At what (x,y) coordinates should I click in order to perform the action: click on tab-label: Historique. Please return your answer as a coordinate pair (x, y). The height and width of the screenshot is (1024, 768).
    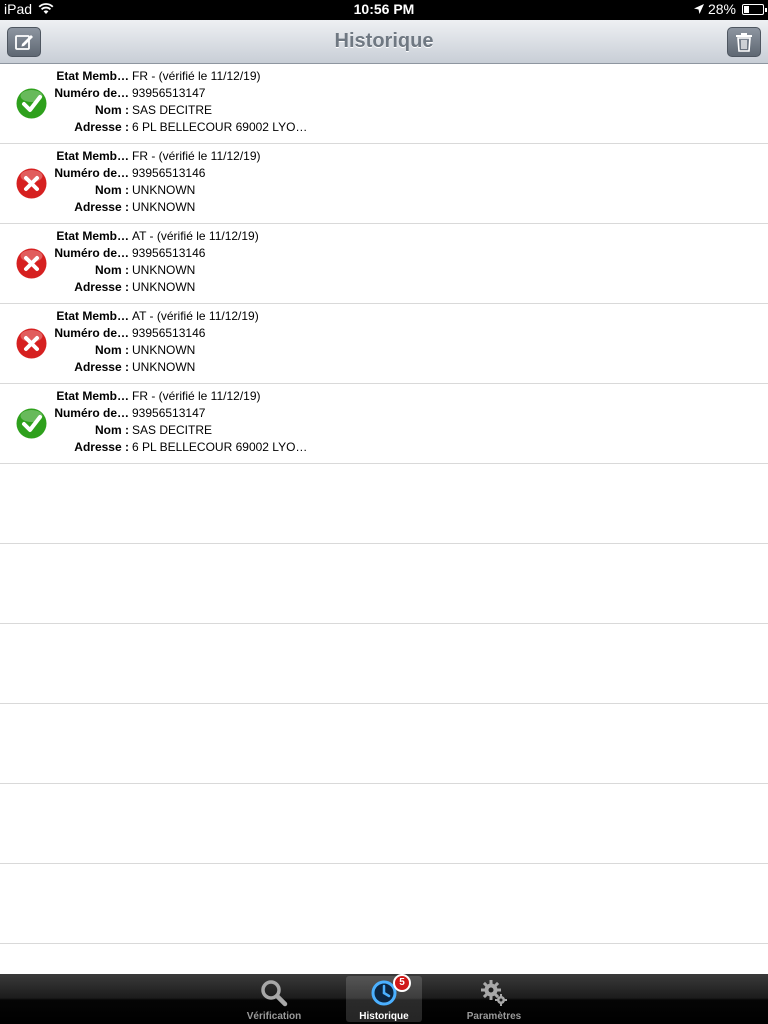
    Looking at the image, I should click on (384, 1016).